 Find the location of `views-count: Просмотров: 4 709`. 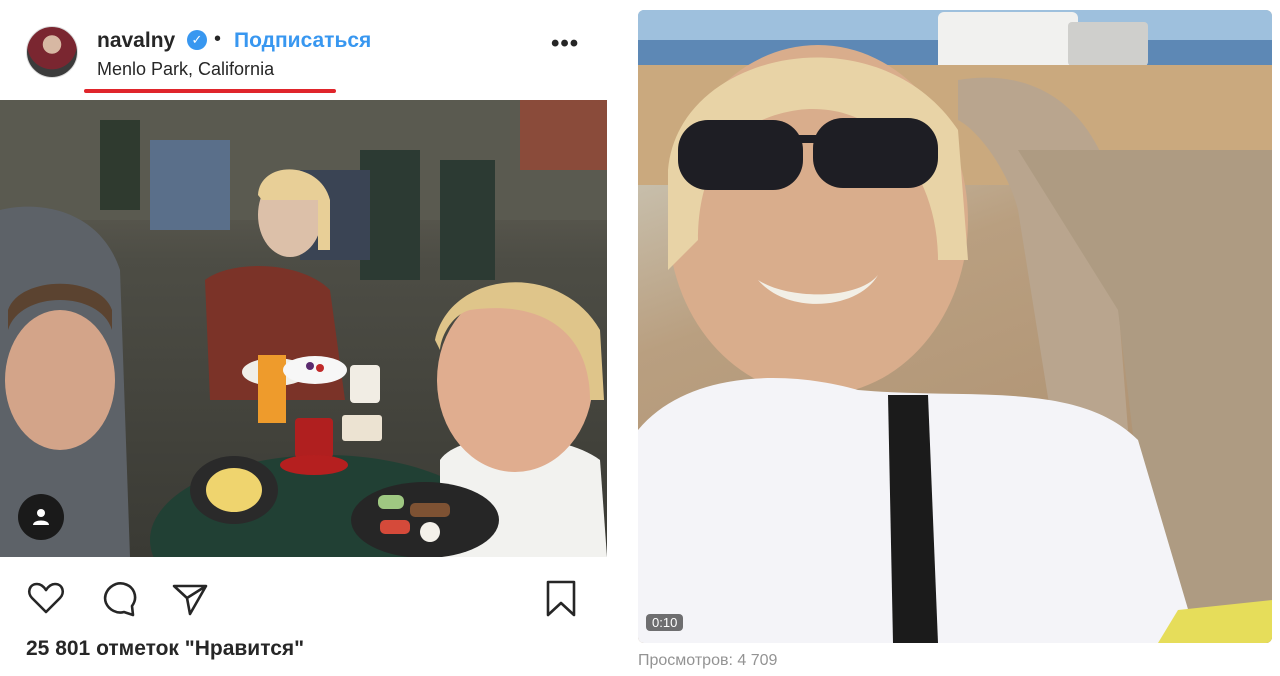

views-count: Просмотров: 4 709 is located at coordinates (708, 660).